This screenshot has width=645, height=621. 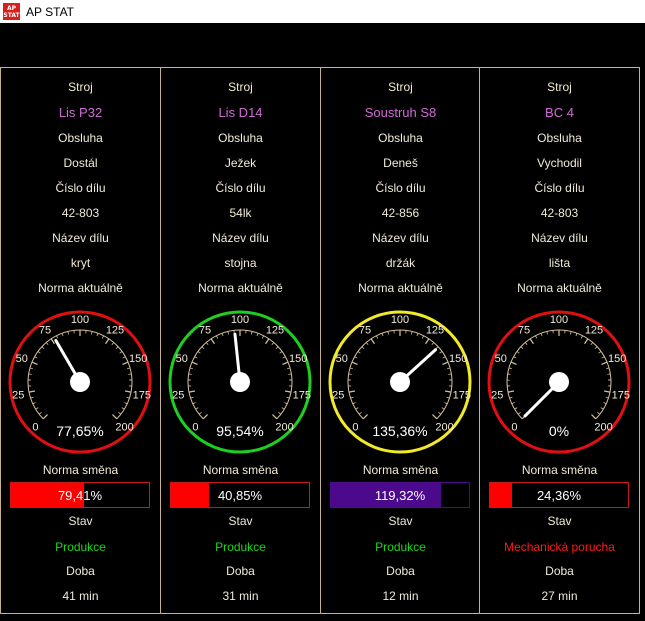 I want to click on gauge-value: 77,65%, so click(x=79, y=431).